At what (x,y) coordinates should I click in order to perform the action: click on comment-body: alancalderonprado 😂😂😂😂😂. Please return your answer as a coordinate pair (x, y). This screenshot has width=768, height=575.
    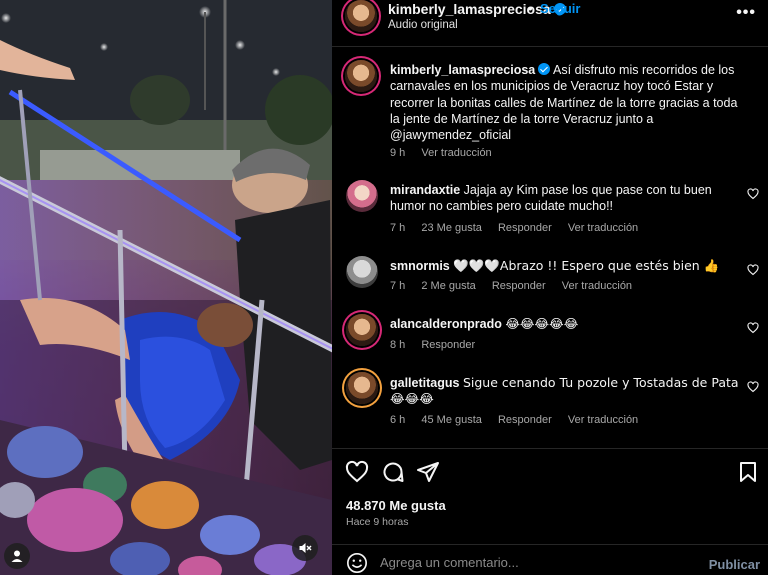
    Looking at the image, I should click on (565, 324).